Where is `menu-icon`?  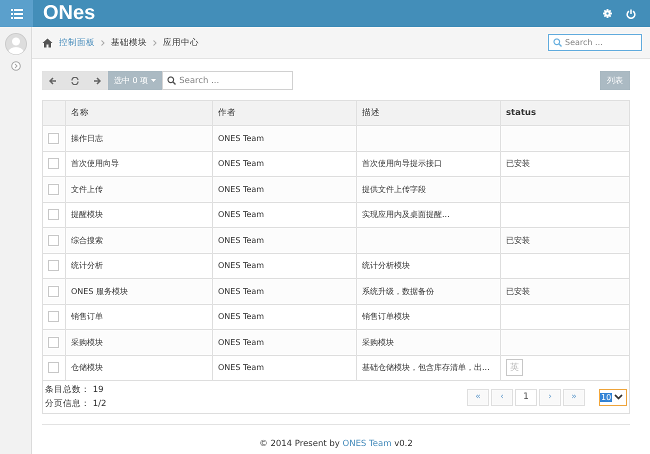
menu-icon is located at coordinates (16, 13).